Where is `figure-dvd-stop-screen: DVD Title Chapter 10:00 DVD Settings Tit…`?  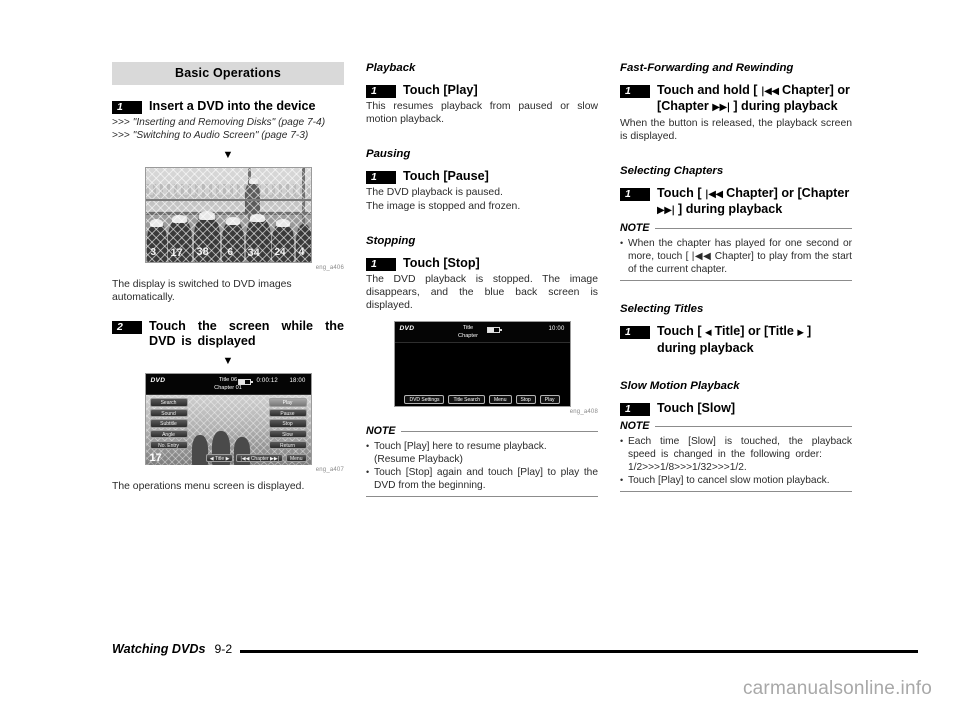
figure-dvd-stop-screen: DVD Title Chapter 10:00 DVD Settings Tit… is located at coordinates (482, 368).